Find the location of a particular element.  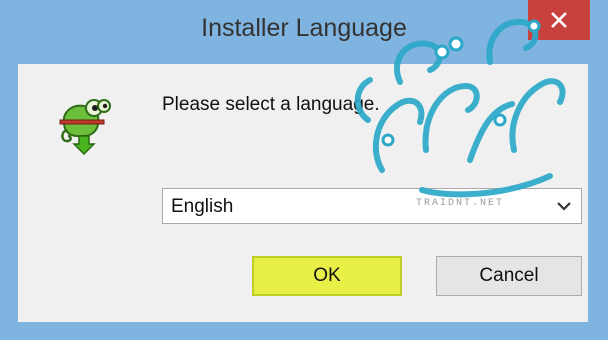

language-select-value: English is located at coordinates (202, 206).